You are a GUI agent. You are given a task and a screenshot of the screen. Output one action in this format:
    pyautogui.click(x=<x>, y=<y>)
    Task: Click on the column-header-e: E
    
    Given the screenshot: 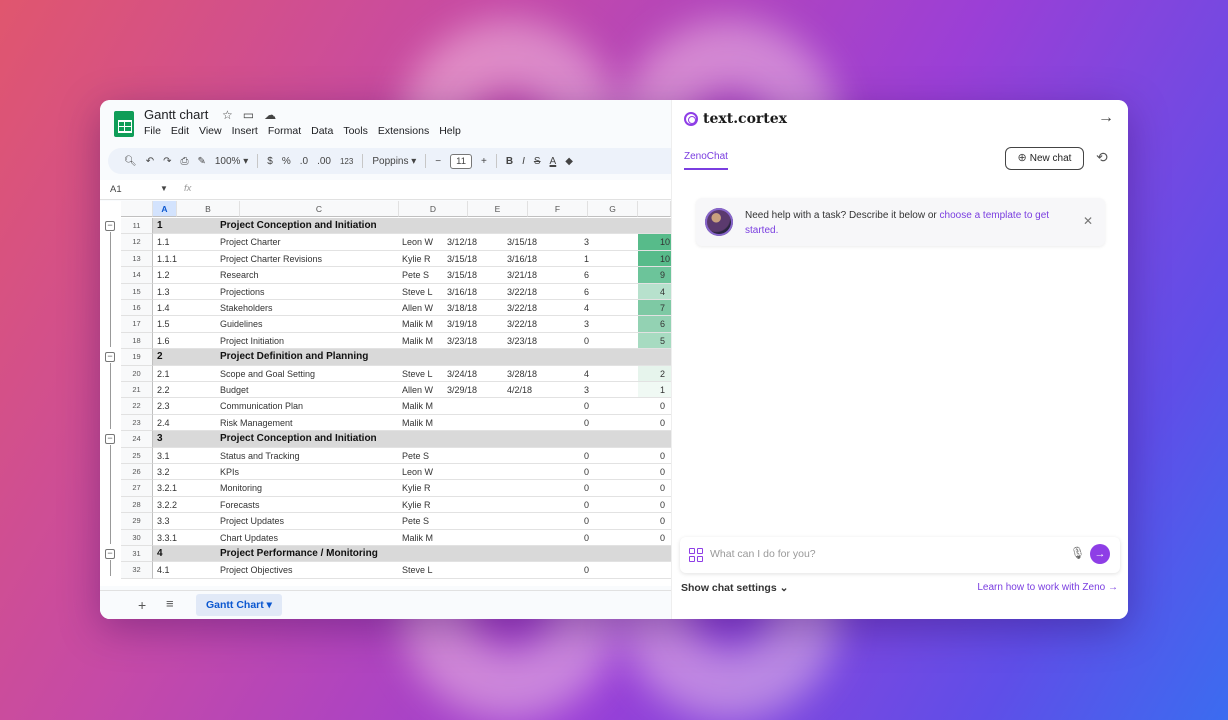 What is the action you would take?
    pyautogui.click(x=498, y=209)
    